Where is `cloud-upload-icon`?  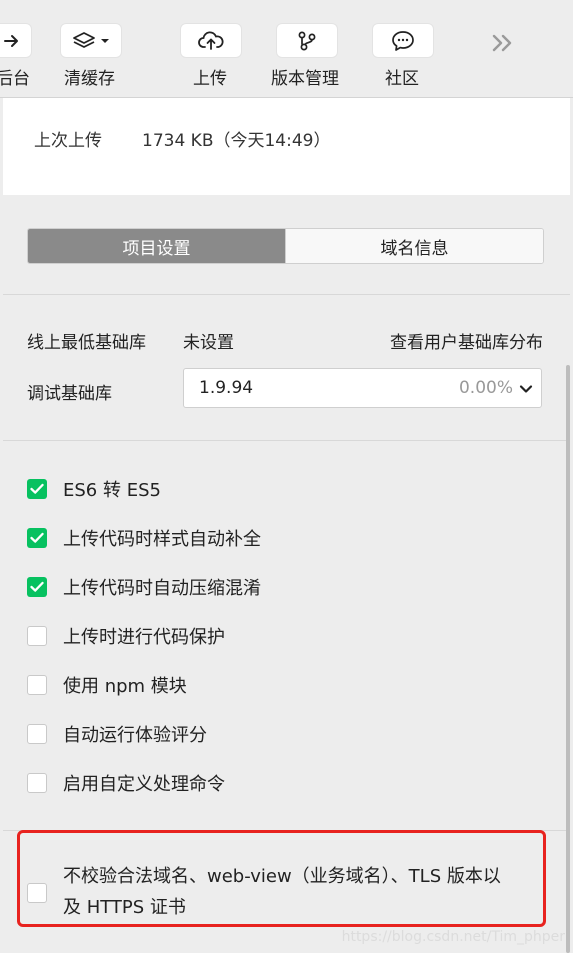
cloud-upload-icon is located at coordinates (211, 40).